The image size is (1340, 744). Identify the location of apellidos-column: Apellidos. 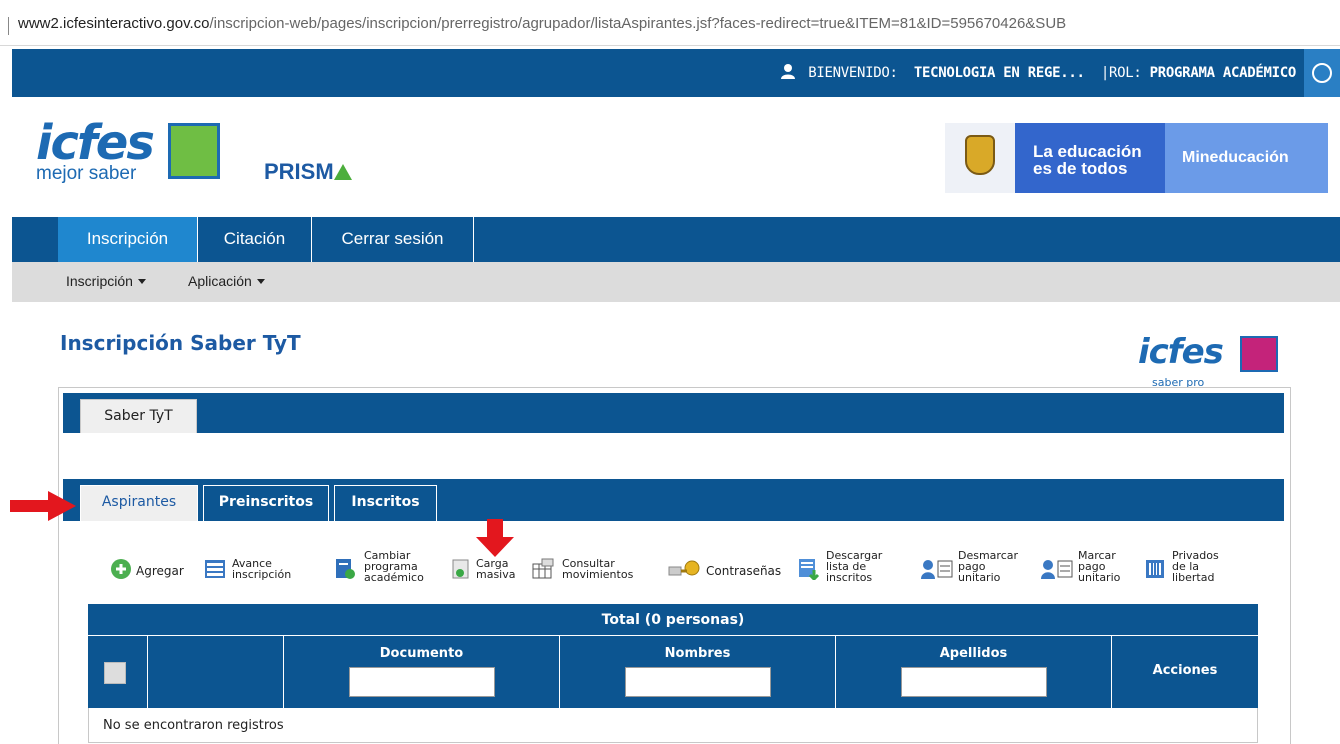
(974, 672).